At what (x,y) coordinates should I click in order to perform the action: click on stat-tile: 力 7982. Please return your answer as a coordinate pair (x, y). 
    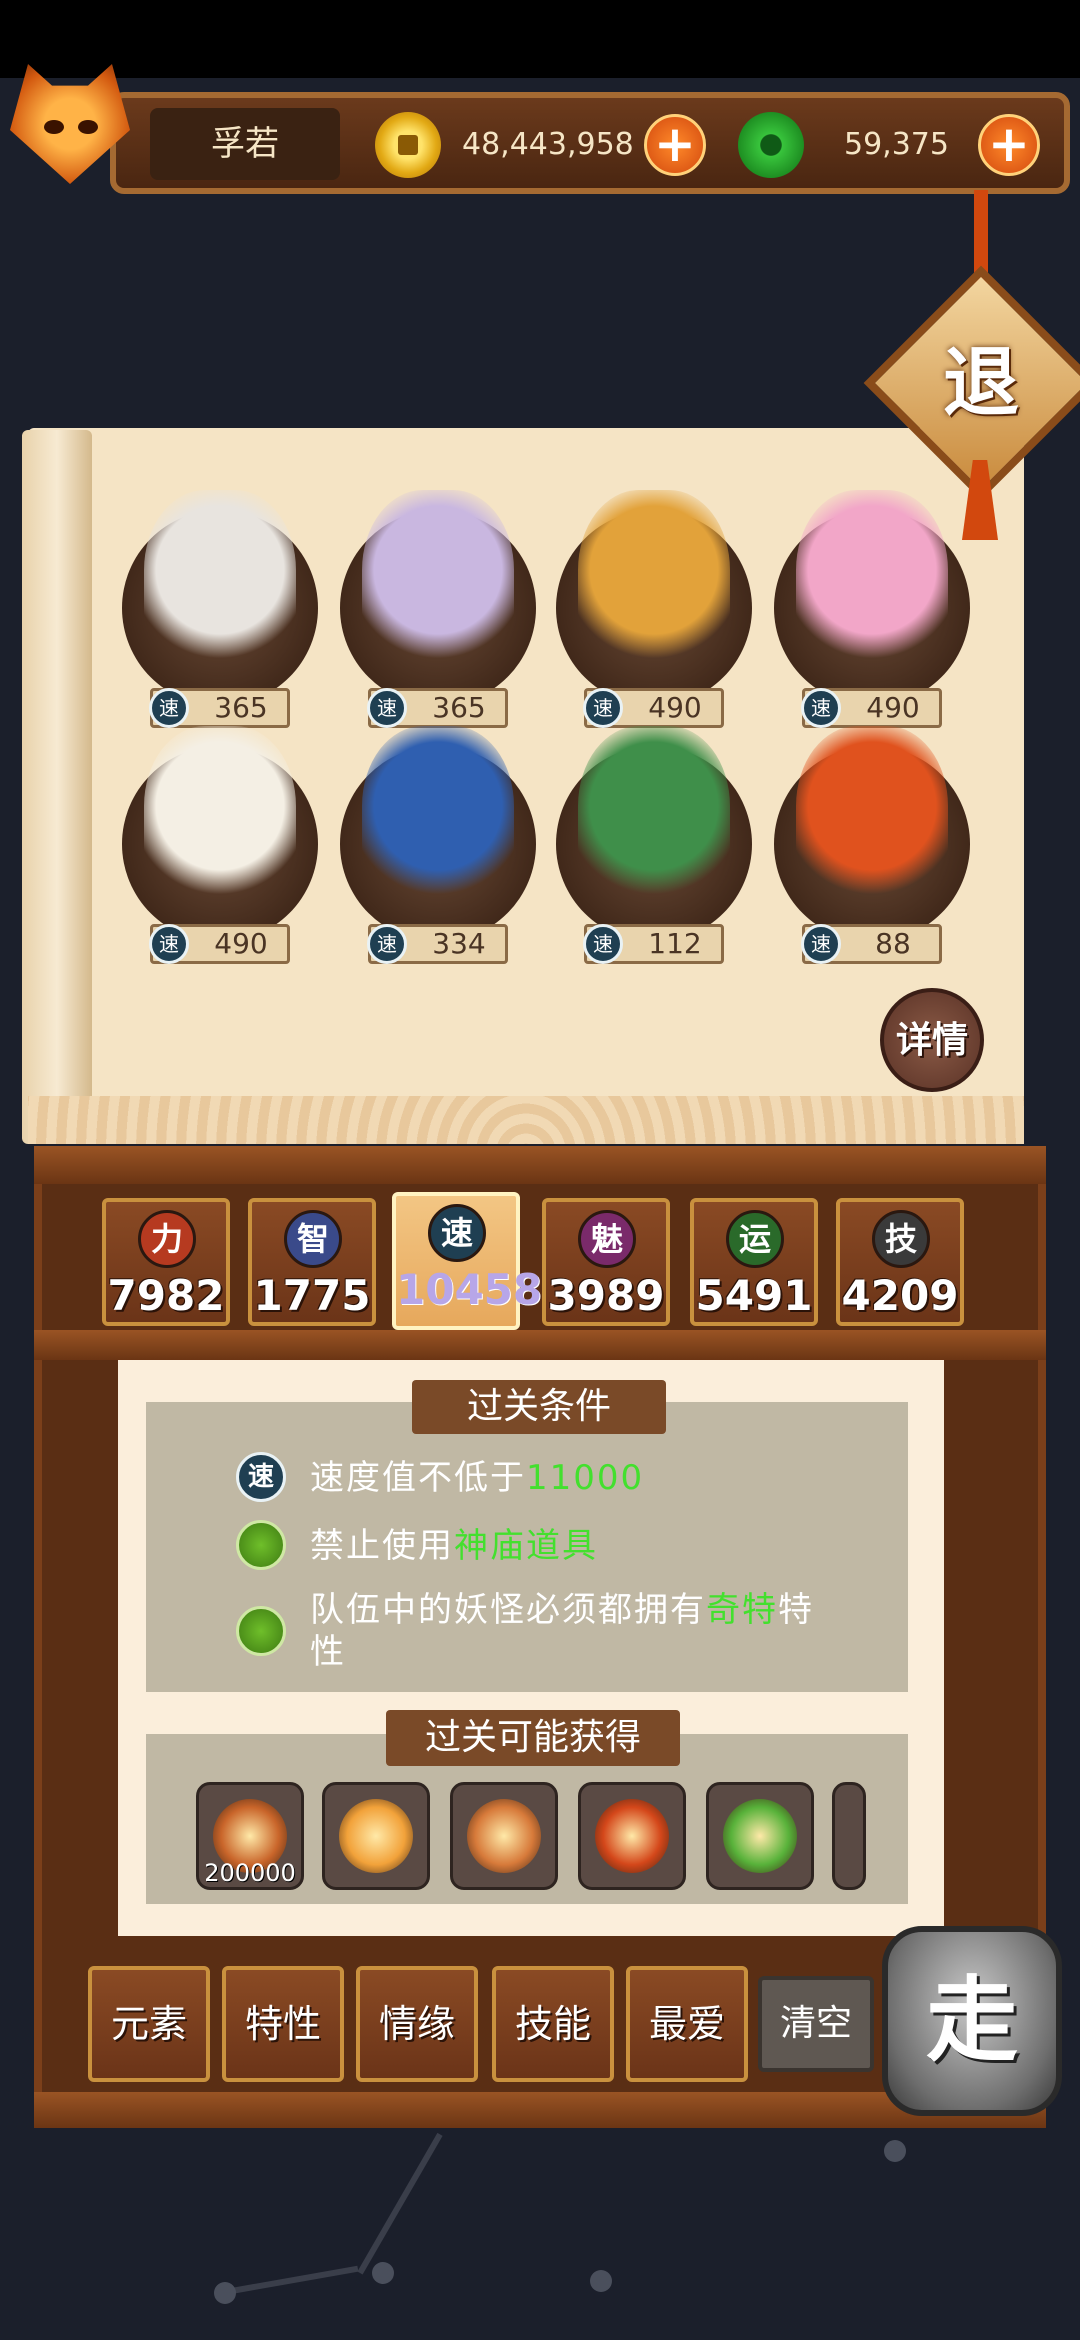
    Looking at the image, I should click on (166, 1262).